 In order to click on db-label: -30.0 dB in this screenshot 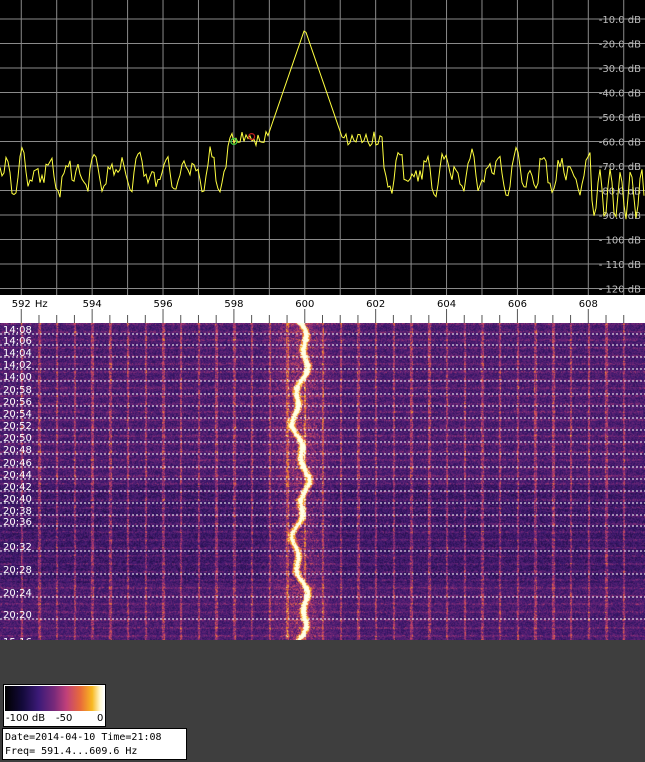, I will do `click(620, 69)`.